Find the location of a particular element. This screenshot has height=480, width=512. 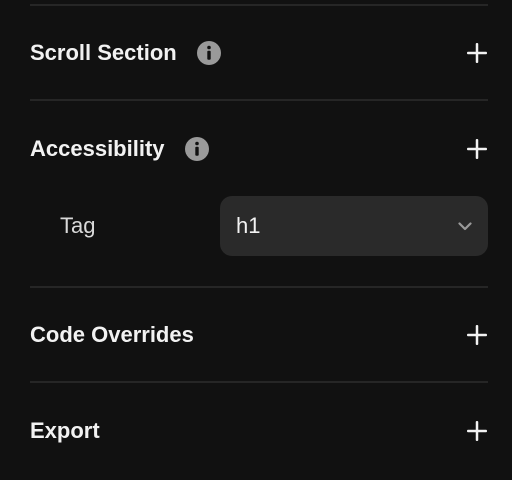

section-title: Accessibility is located at coordinates (97, 148).